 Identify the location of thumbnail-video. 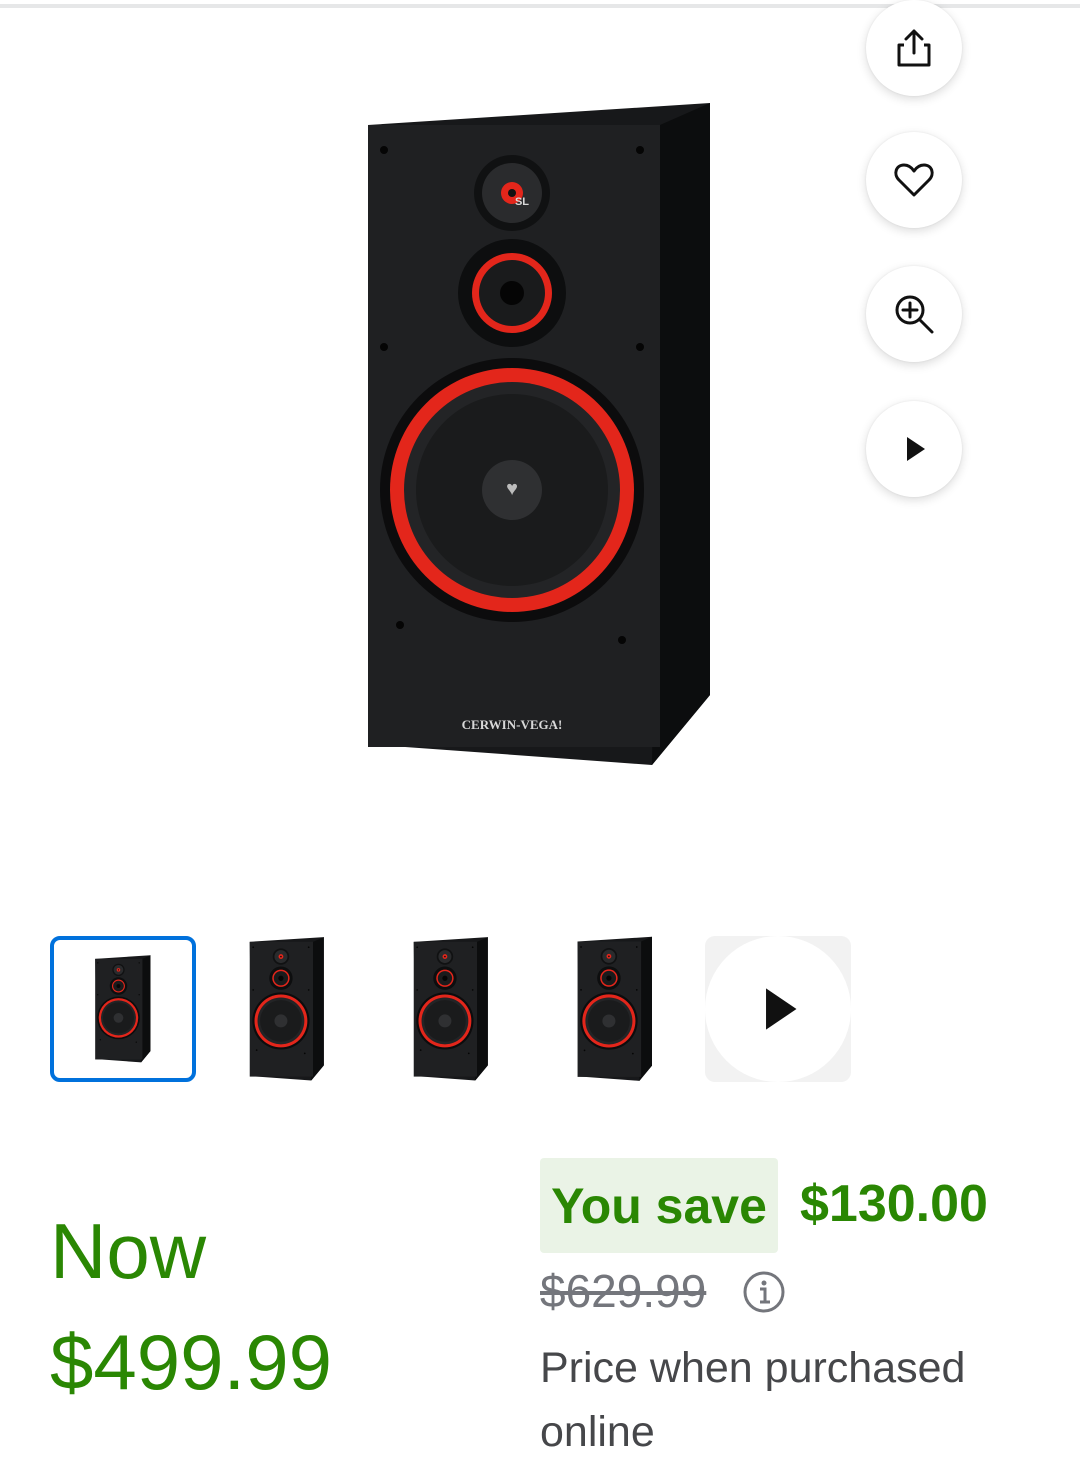
(778, 1009).